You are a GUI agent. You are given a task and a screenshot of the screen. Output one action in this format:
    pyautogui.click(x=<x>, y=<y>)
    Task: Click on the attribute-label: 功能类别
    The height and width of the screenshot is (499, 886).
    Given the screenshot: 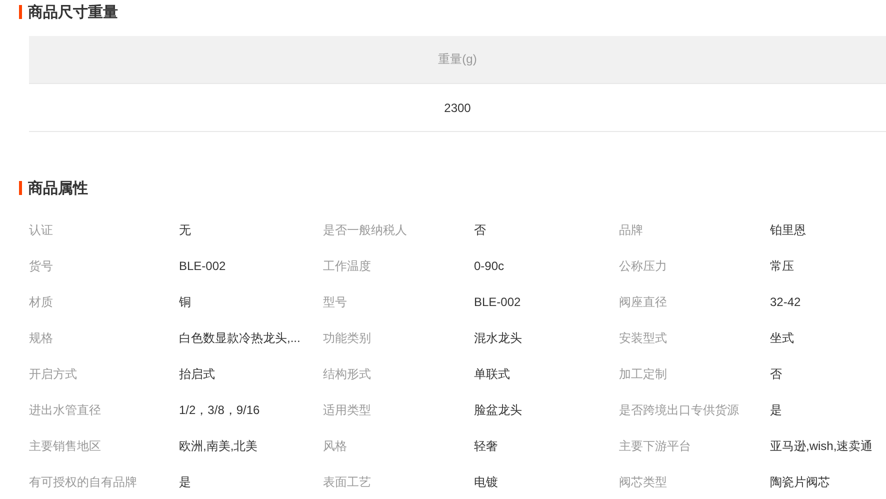 What is the action you would take?
    pyautogui.click(x=347, y=338)
    